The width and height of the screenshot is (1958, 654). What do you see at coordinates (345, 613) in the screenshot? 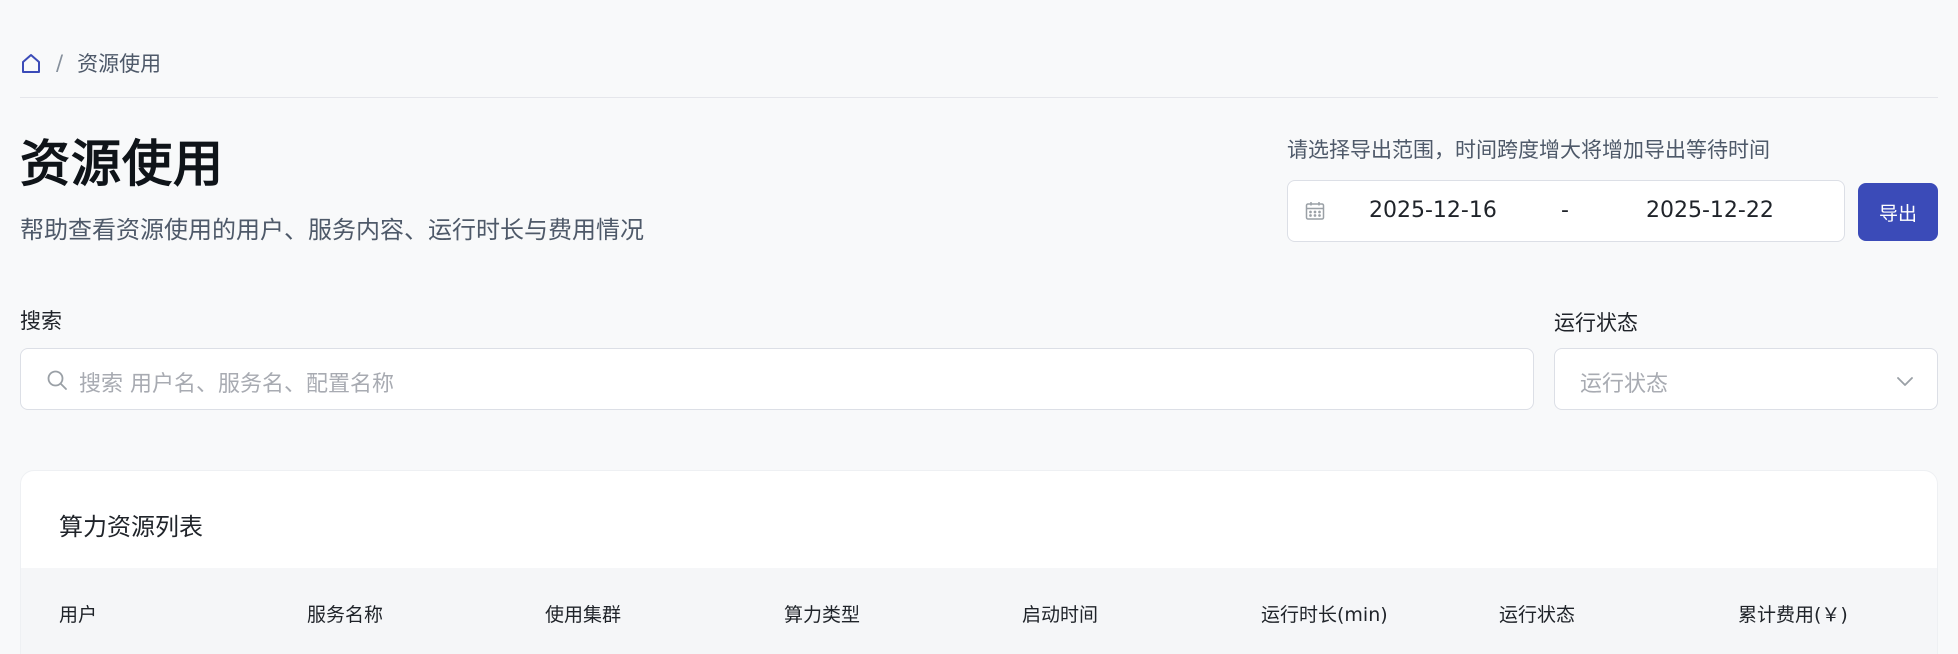
I see `column-header-service-name: 服务名称` at bounding box center [345, 613].